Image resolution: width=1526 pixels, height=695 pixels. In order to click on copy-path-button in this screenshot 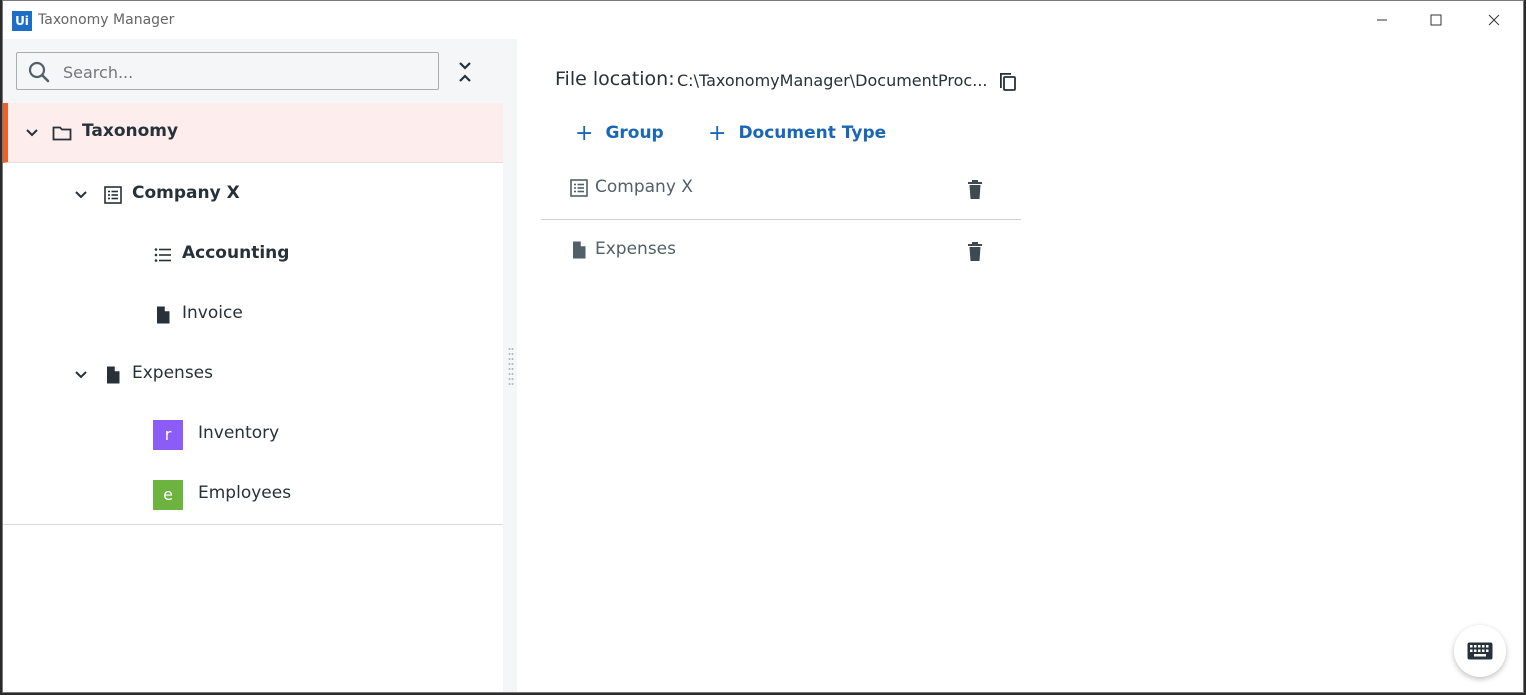, I will do `click(1008, 80)`.